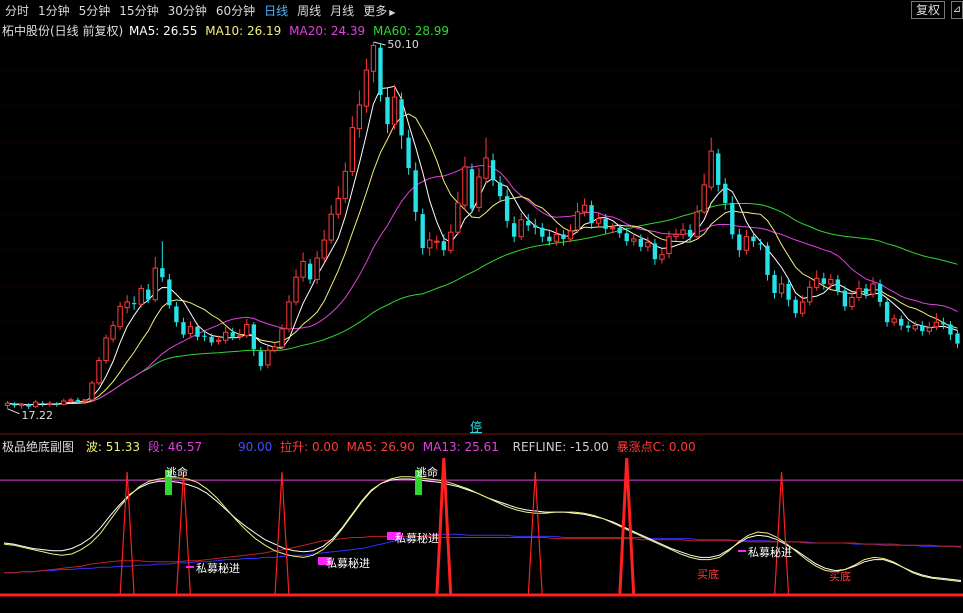 The height and width of the screenshot is (613, 963). What do you see at coordinates (379, 43) in the screenshot?
I see `high-pointer` at bounding box center [379, 43].